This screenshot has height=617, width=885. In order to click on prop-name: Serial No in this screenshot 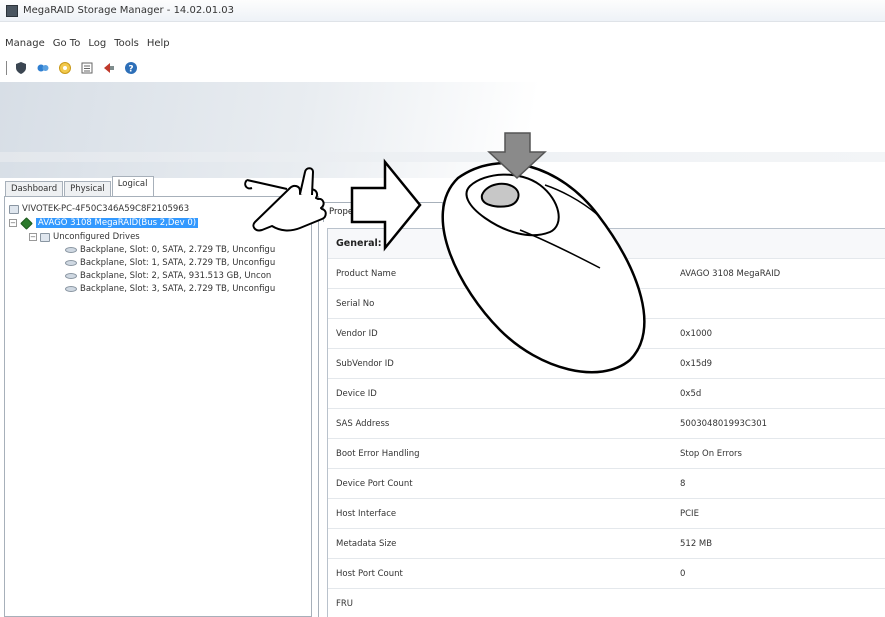, I will do `click(355, 303)`.